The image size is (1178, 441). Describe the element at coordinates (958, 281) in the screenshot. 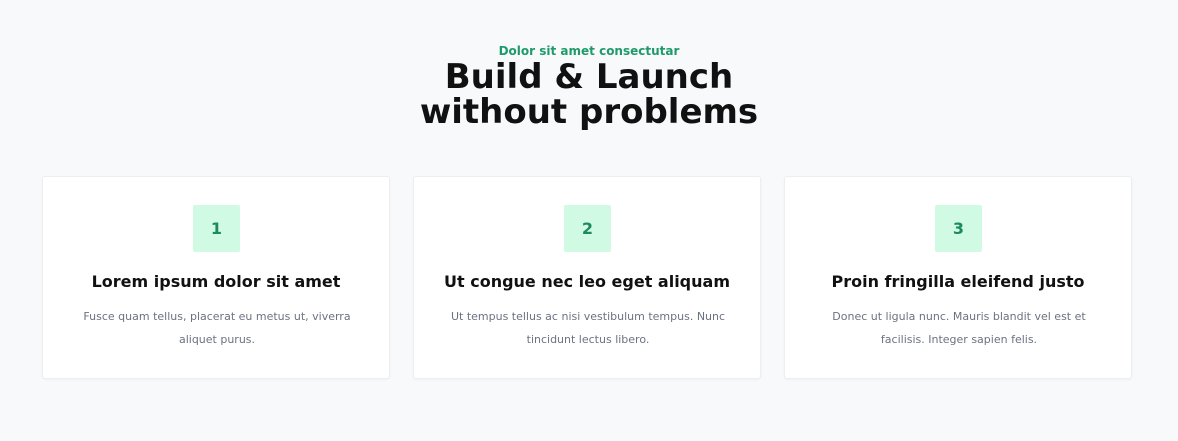

I see `feature-title: Proin fringilla eleifend justo` at that location.